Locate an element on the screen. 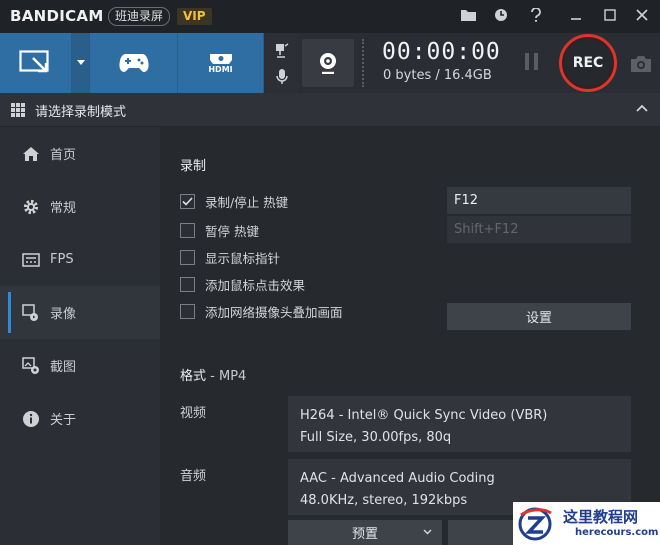 Image resolution: width=660 pixels, height=545 pixels. toolbar: HDMI 00:00:00 0 bytes / 16.4GB REC is located at coordinates (330, 63).